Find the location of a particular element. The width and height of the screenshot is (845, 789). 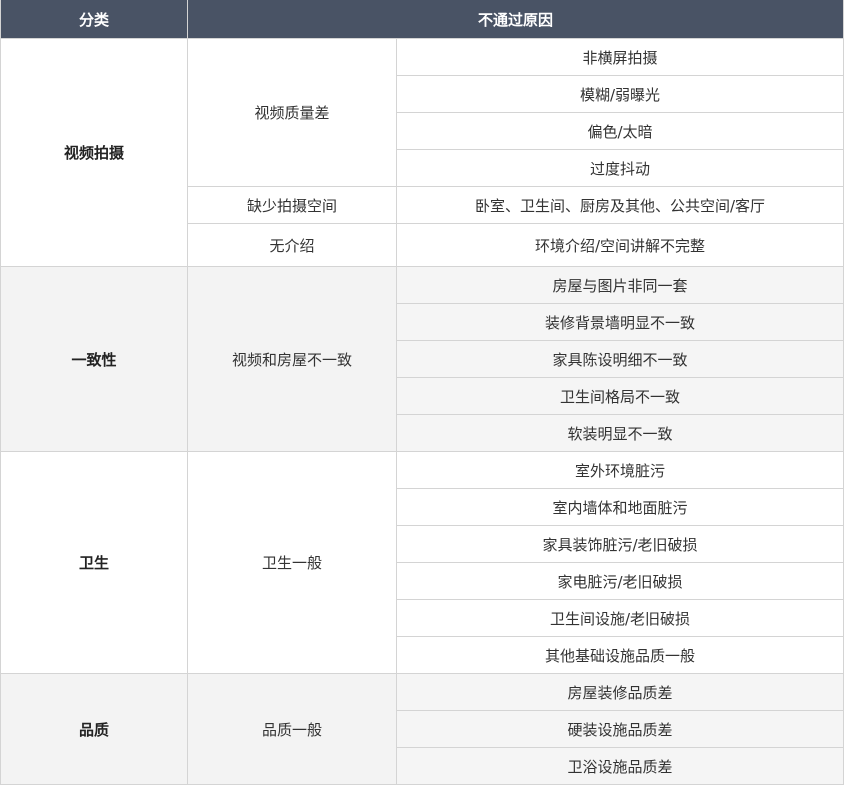

reason-cell: 硬装设施品质差 is located at coordinates (620, 729).